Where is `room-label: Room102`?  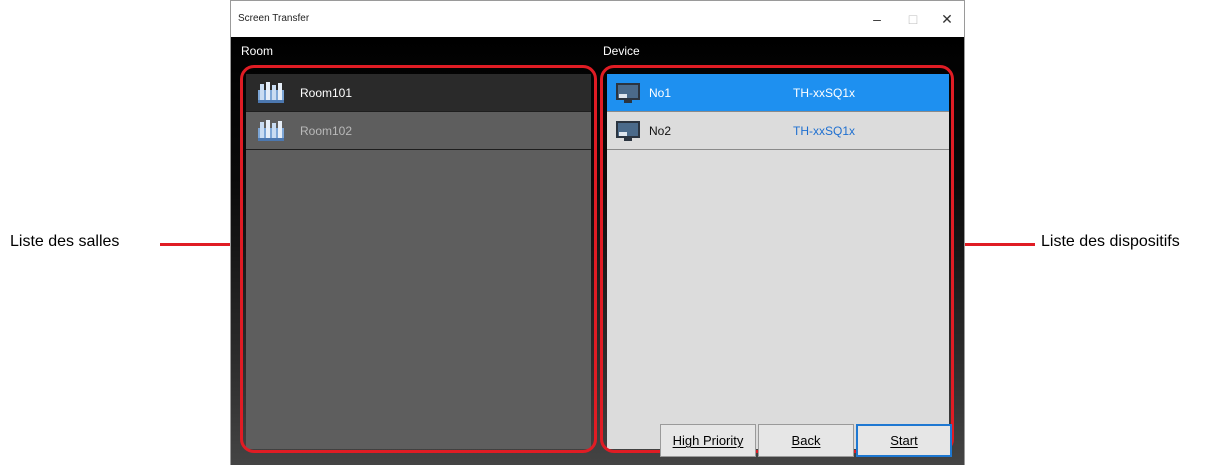 room-label: Room102 is located at coordinates (326, 130).